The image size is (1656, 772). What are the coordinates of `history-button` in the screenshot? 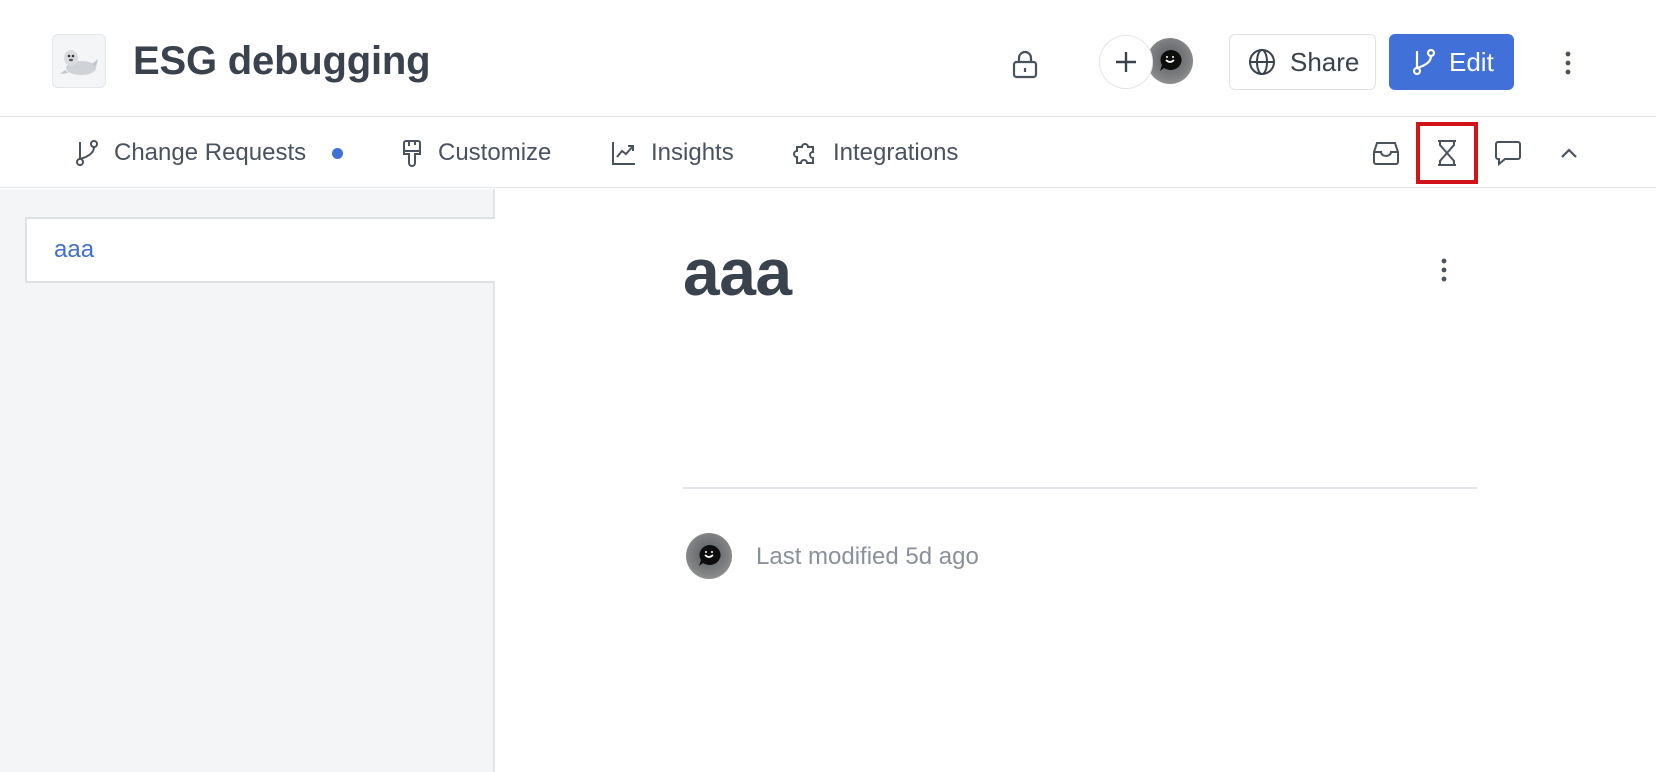 It's located at (1447, 153).